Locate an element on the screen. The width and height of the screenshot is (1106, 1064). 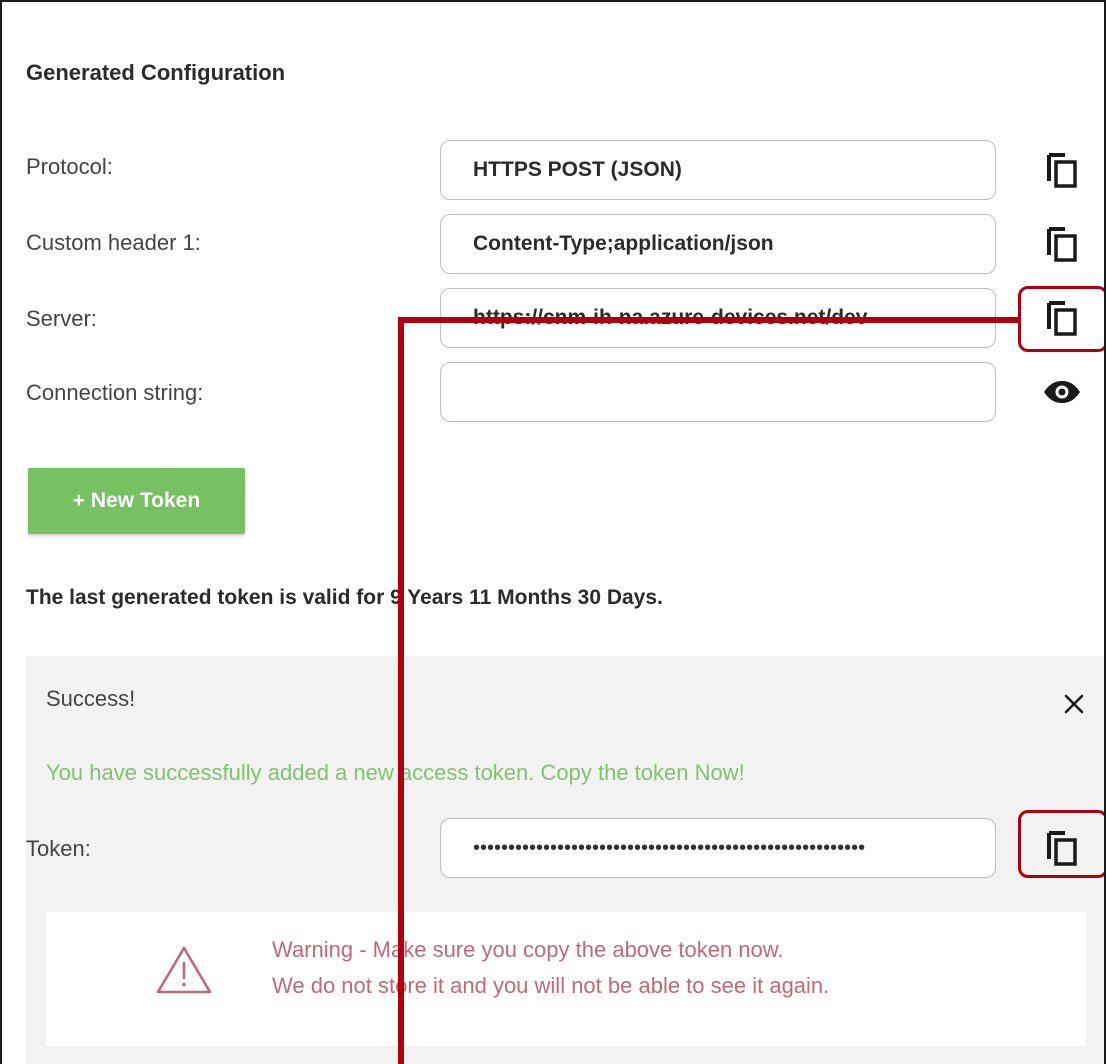
new-token-button: + New Token is located at coordinates (136, 501).